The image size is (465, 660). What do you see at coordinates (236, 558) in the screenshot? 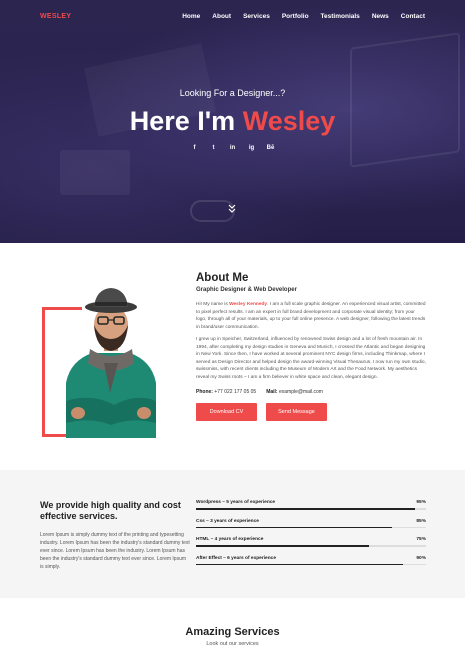
I see `skill-label: After Effect – 6 years of experience` at bounding box center [236, 558].